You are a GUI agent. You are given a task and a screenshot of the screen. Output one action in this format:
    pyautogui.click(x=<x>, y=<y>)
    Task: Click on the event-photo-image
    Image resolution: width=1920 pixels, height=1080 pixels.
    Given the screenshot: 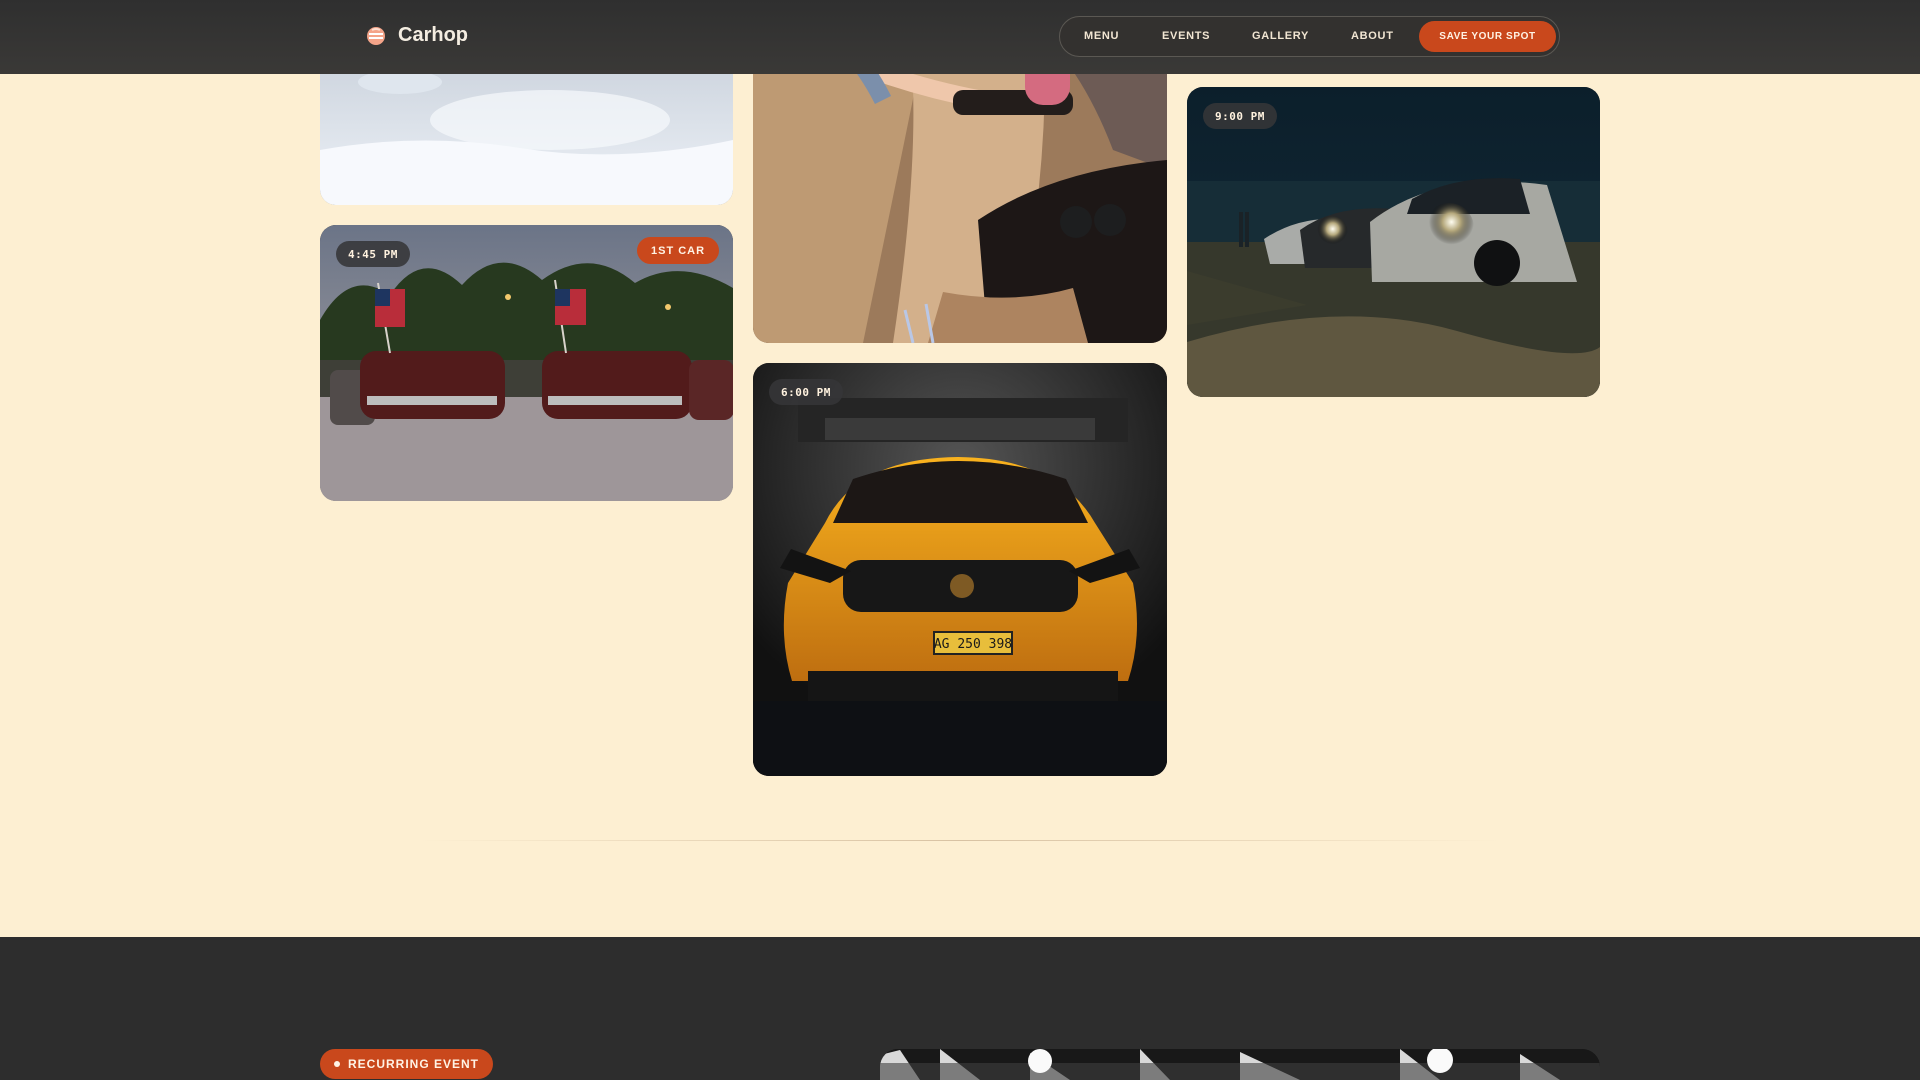 What is the action you would take?
    pyautogui.click(x=1240, y=1064)
    